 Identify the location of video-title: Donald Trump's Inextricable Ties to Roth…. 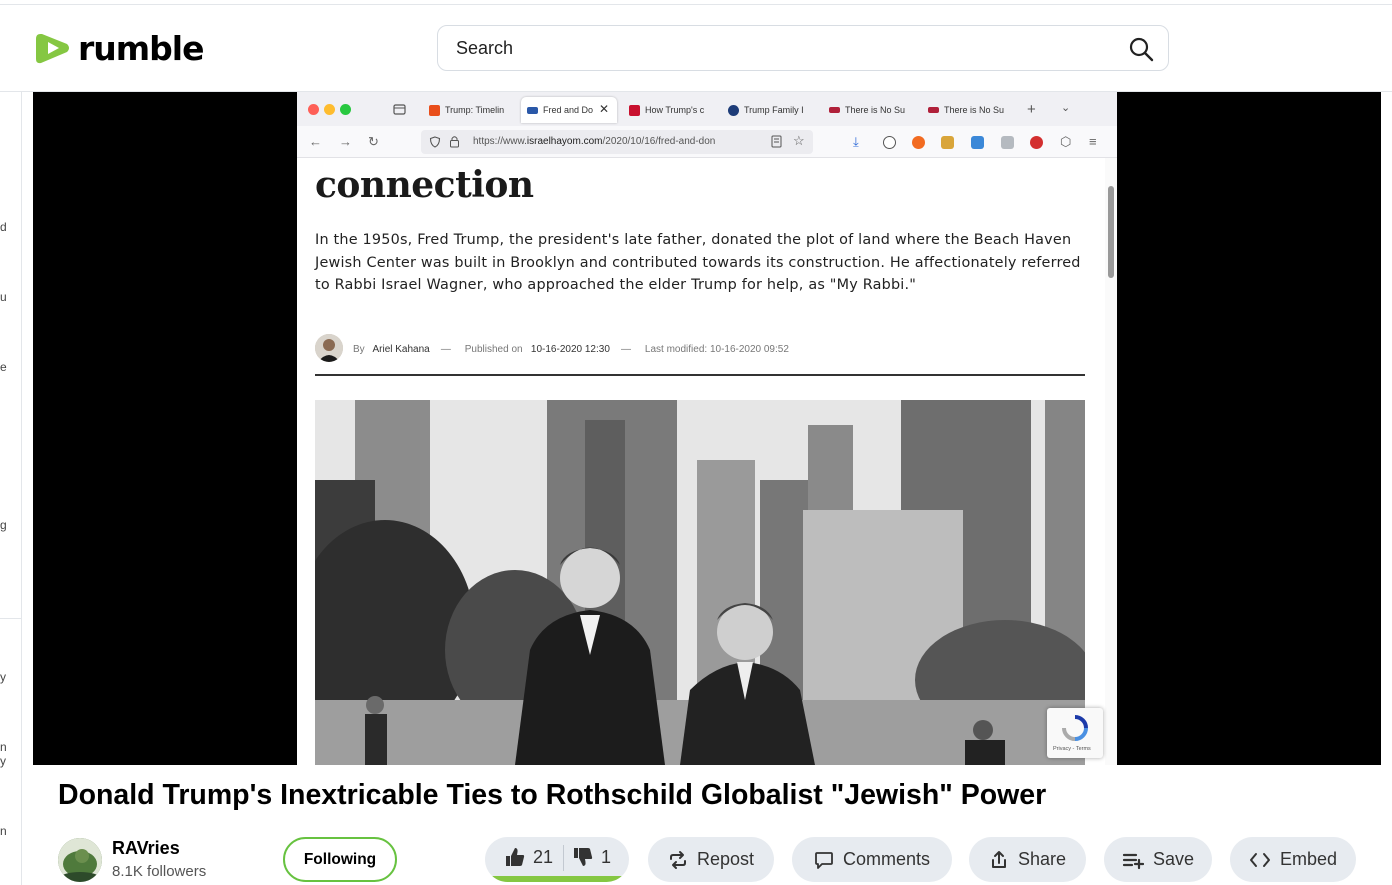
(552, 795).